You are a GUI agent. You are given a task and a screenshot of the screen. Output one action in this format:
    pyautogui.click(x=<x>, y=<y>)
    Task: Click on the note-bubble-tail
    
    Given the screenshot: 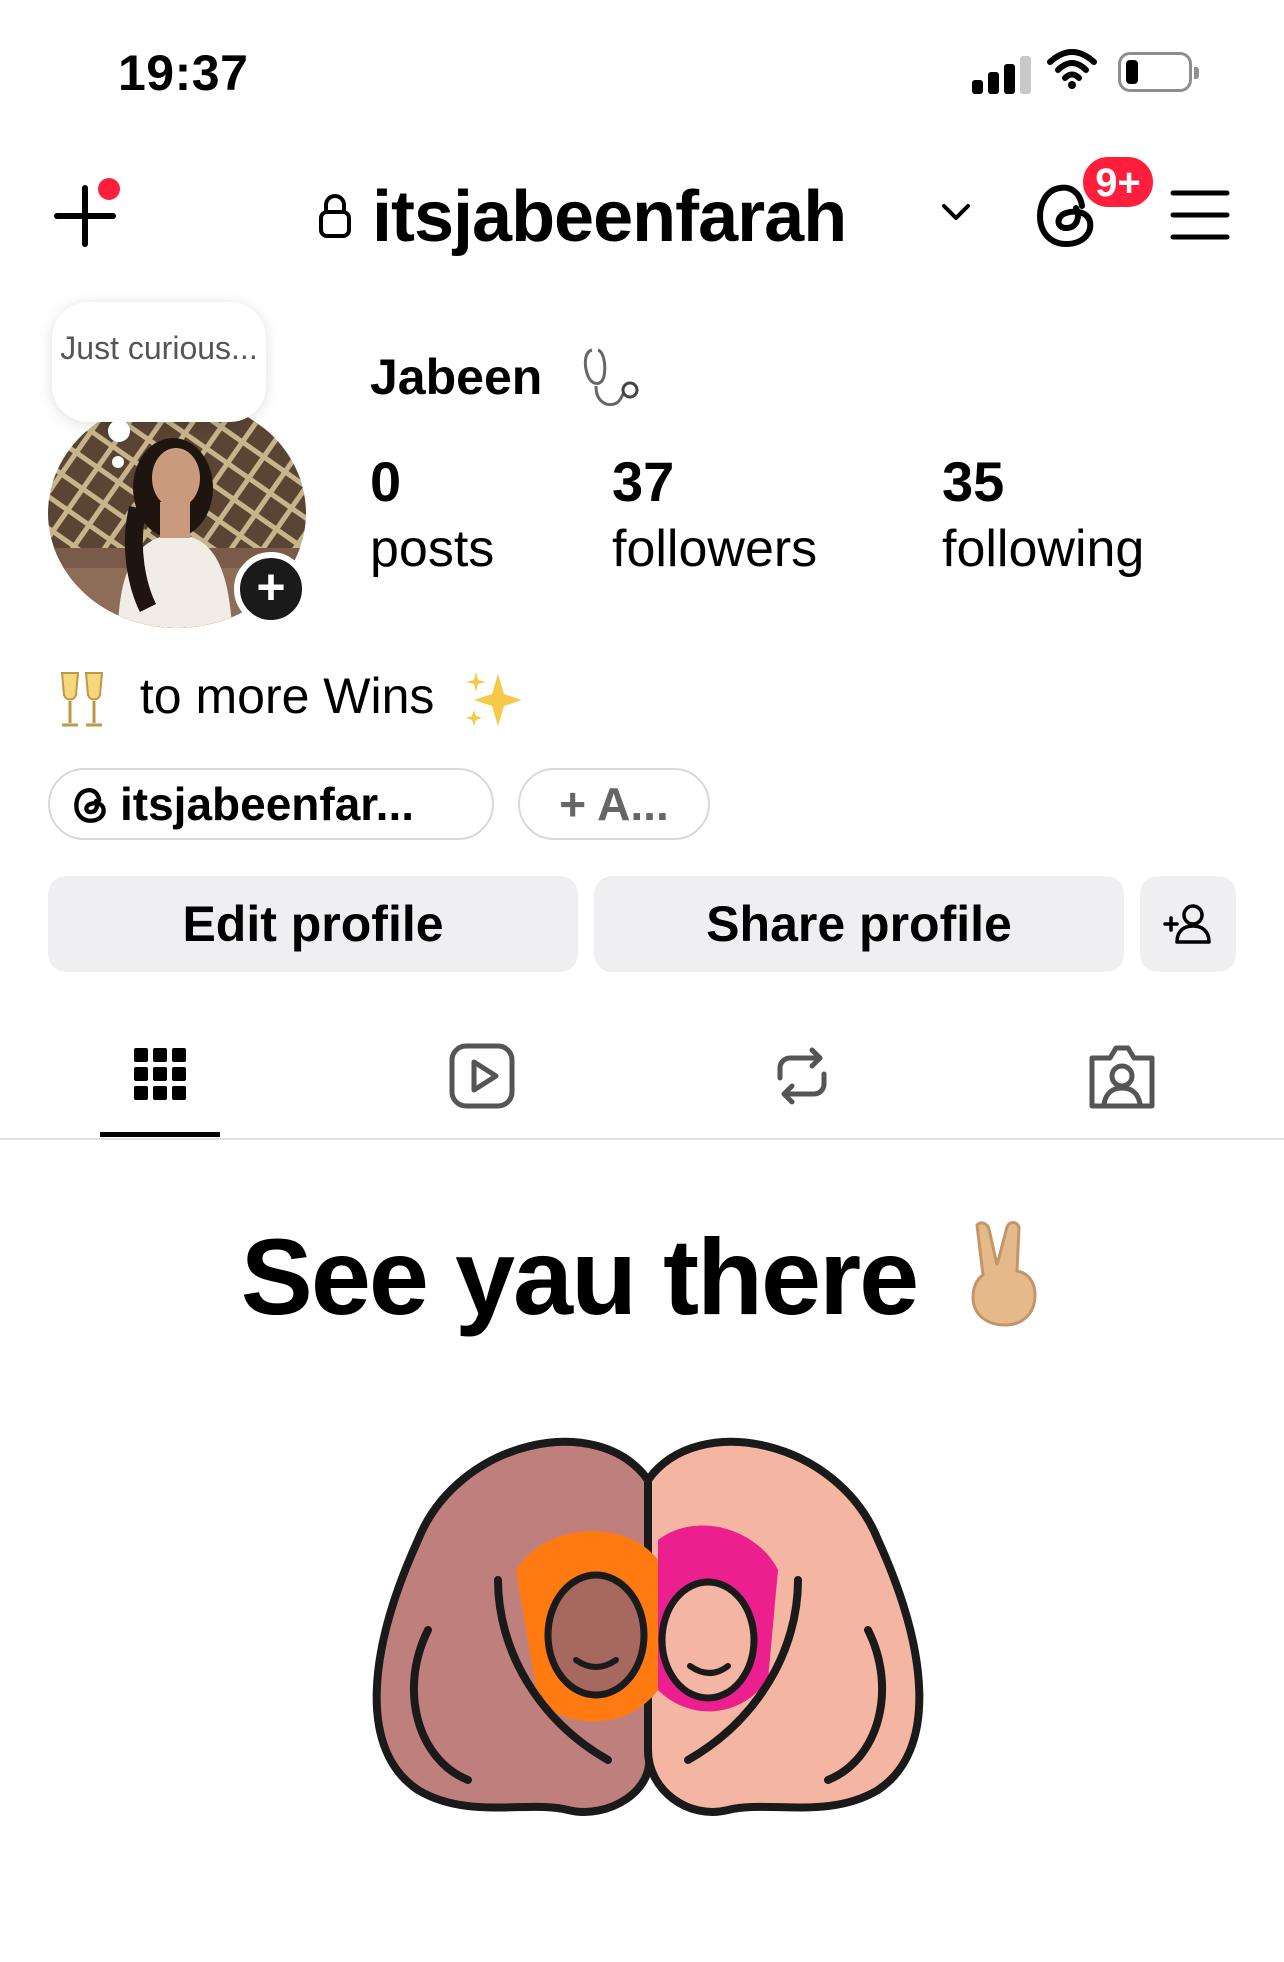 What is the action you would take?
    pyautogui.click(x=119, y=431)
    